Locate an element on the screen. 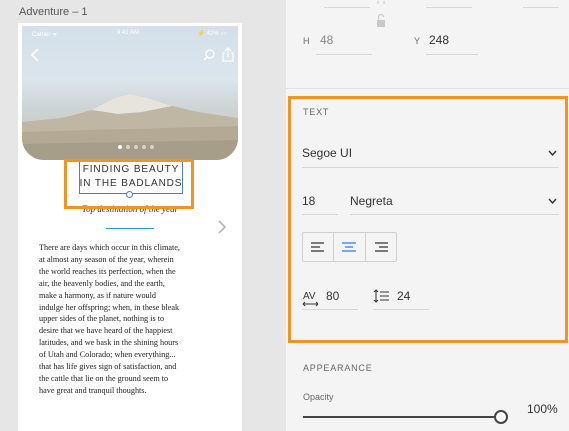  align-left-icon is located at coordinates (318, 247).